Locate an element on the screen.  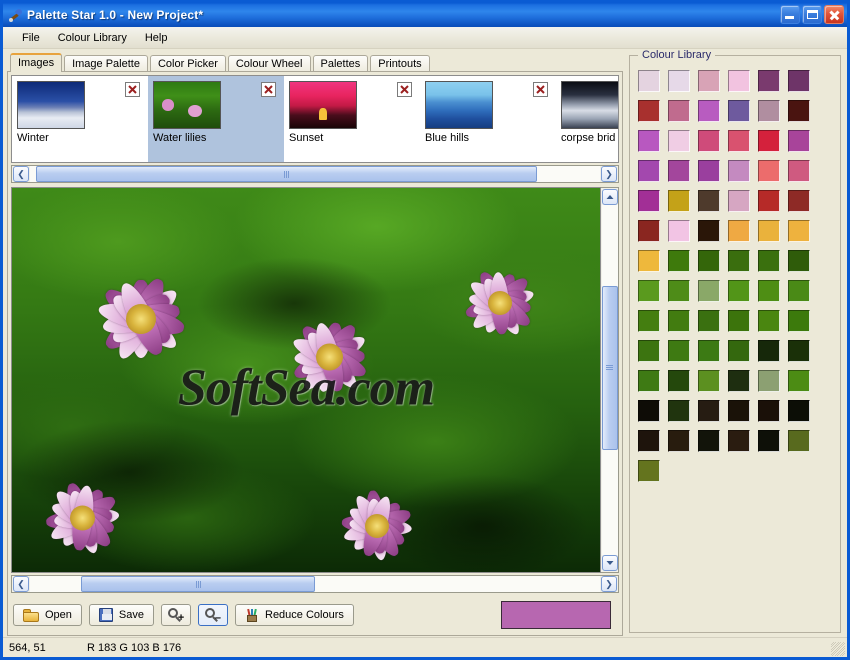
minimize-button is located at coordinates (790, 14).